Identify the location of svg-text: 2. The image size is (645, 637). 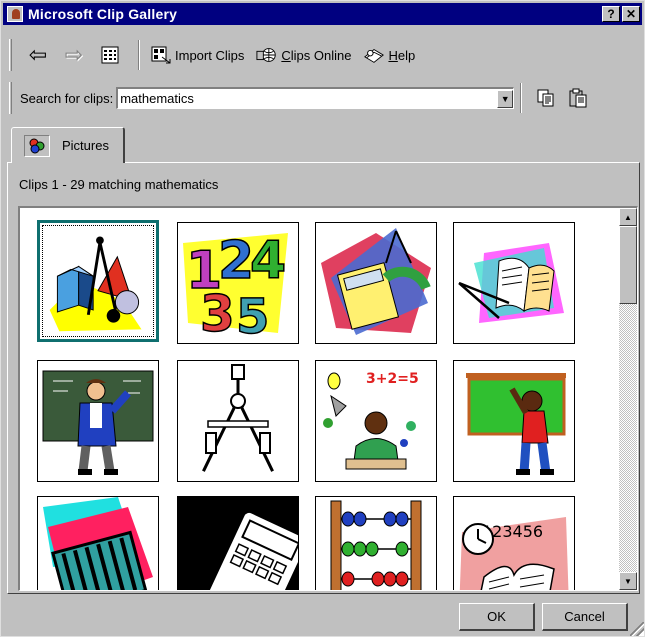
(236, 261).